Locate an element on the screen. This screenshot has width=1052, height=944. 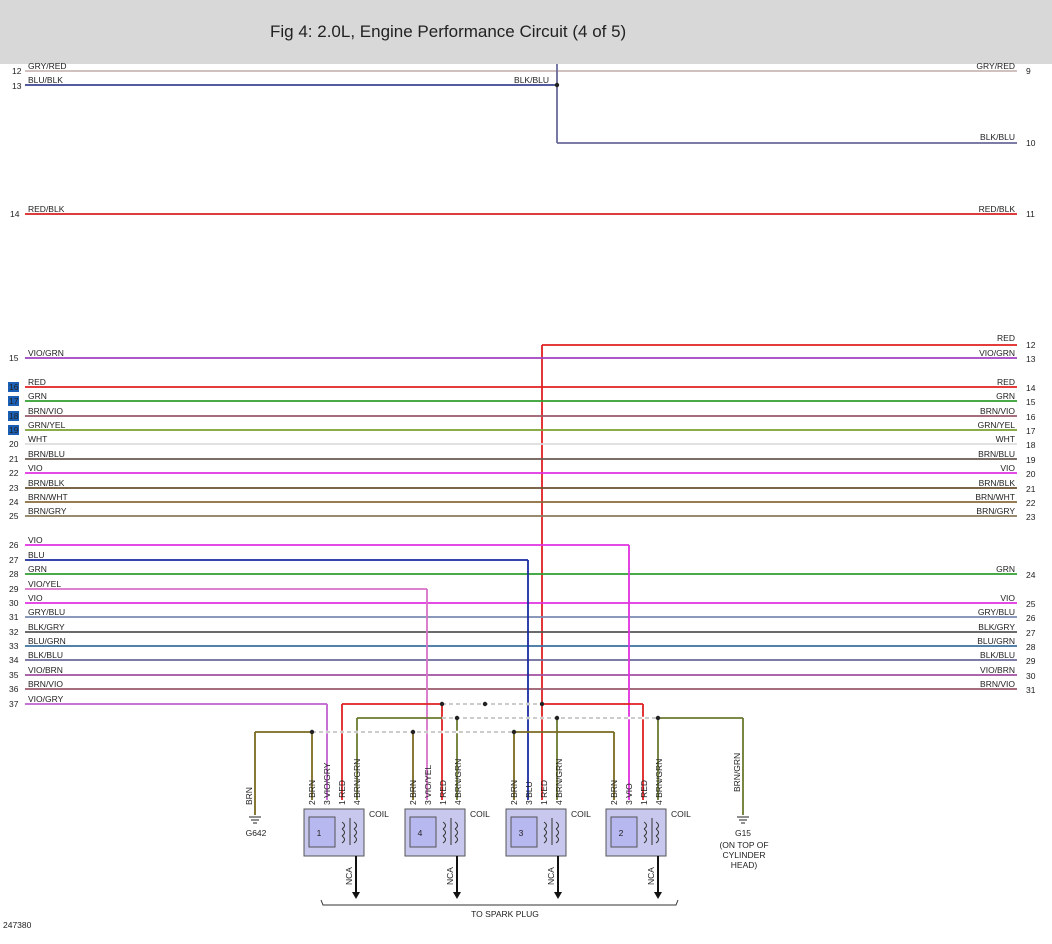
figure-id: 247380 is located at coordinates (17, 925).